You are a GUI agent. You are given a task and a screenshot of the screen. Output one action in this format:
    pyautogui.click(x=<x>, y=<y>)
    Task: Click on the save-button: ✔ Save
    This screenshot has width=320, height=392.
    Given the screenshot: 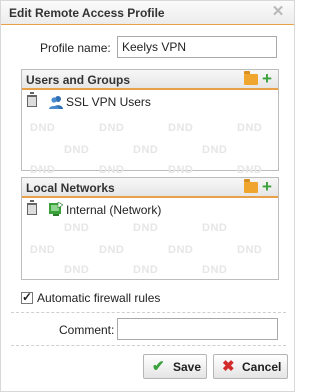 What is the action you would take?
    pyautogui.click(x=175, y=366)
    